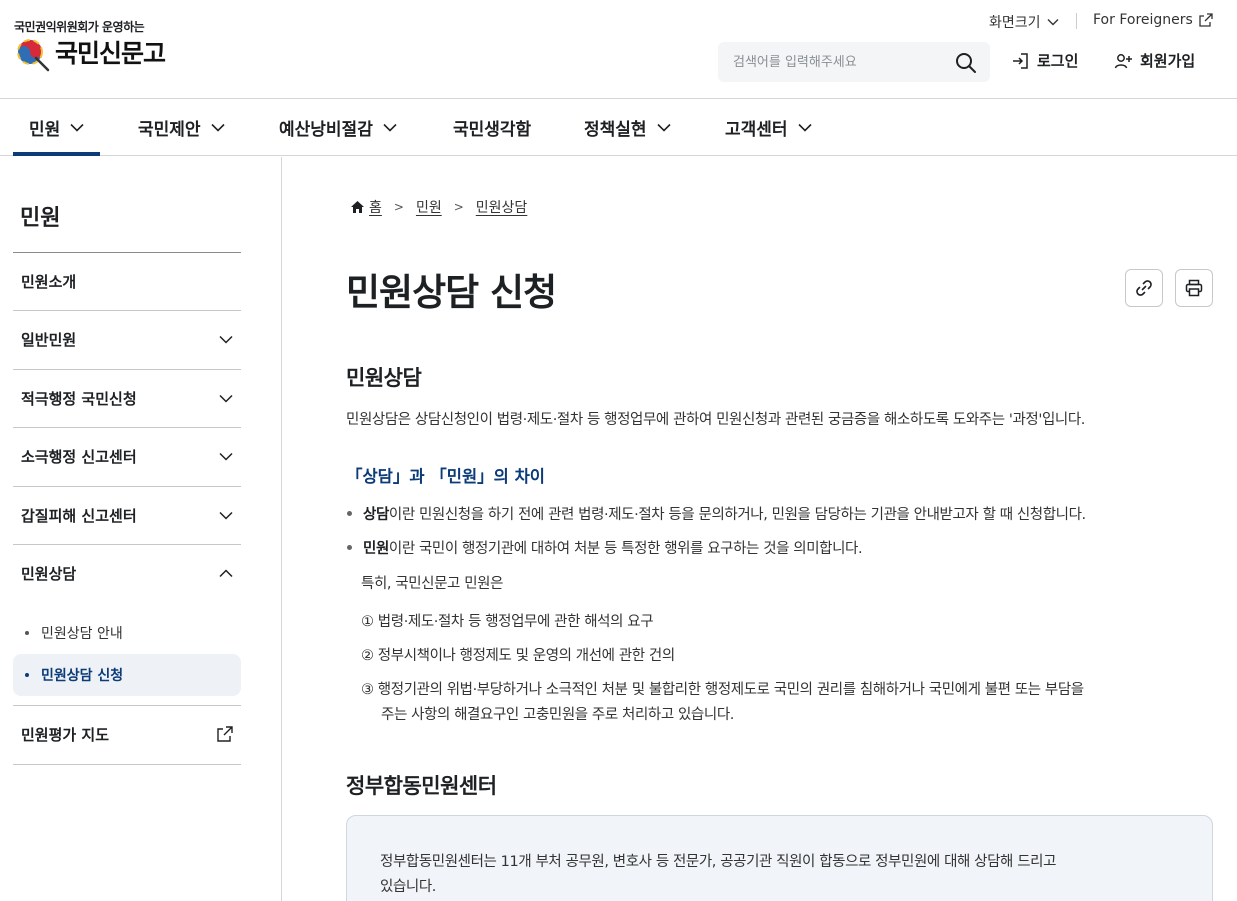 The height and width of the screenshot is (901, 1237). Describe the element at coordinates (1058, 61) in the screenshot. I see `login-label: 로그인` at that location.